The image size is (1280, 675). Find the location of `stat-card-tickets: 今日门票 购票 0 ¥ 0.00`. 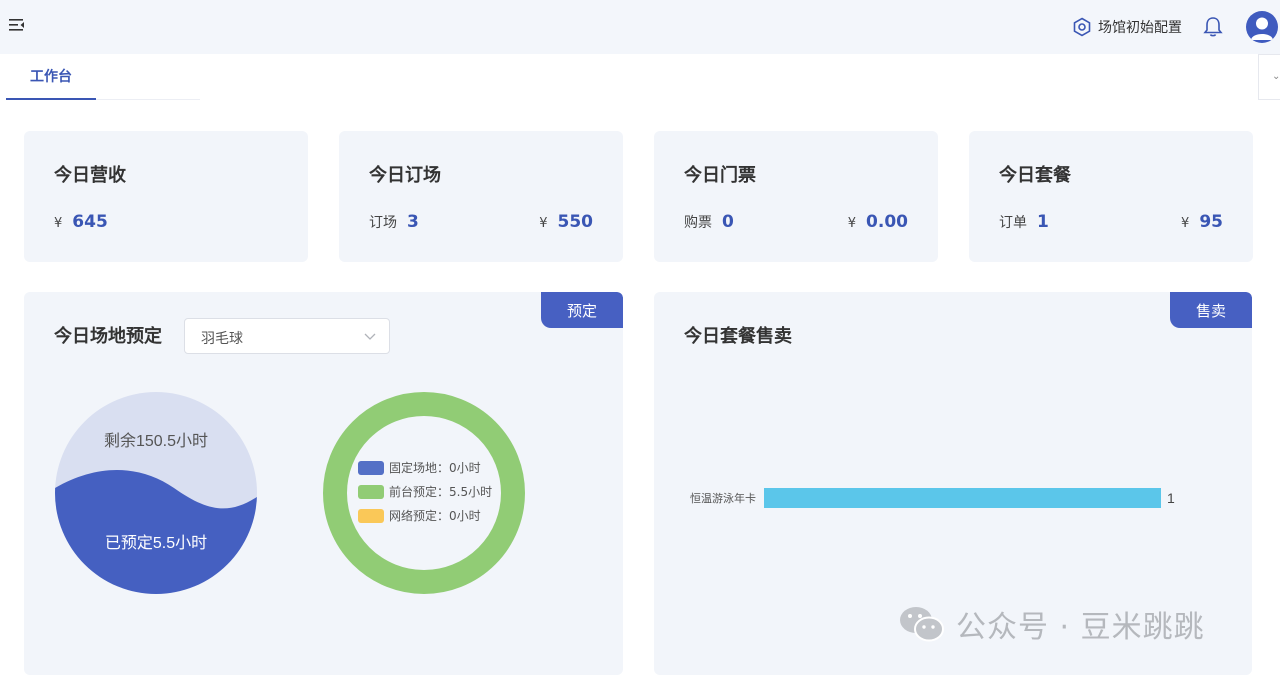

stat-card-tickets: 今日门票 购票 0 ¥ 0.00 is located at coordinates (796, 196).